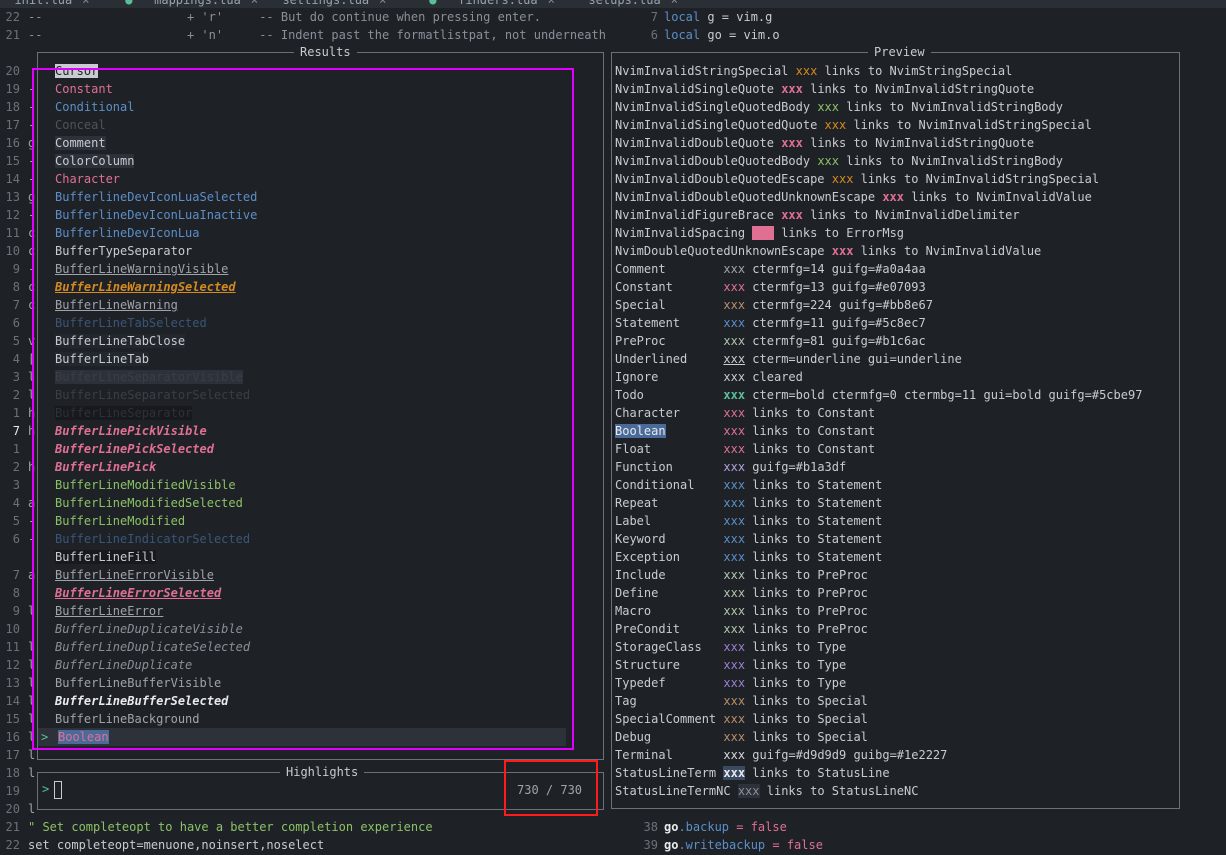 The height and width of the screenshot is (855, 1226). What do you see at coordinates (666, 593) in the screenshot?
I see `highlight-group-name: Define` at bounding box center [666, 593].